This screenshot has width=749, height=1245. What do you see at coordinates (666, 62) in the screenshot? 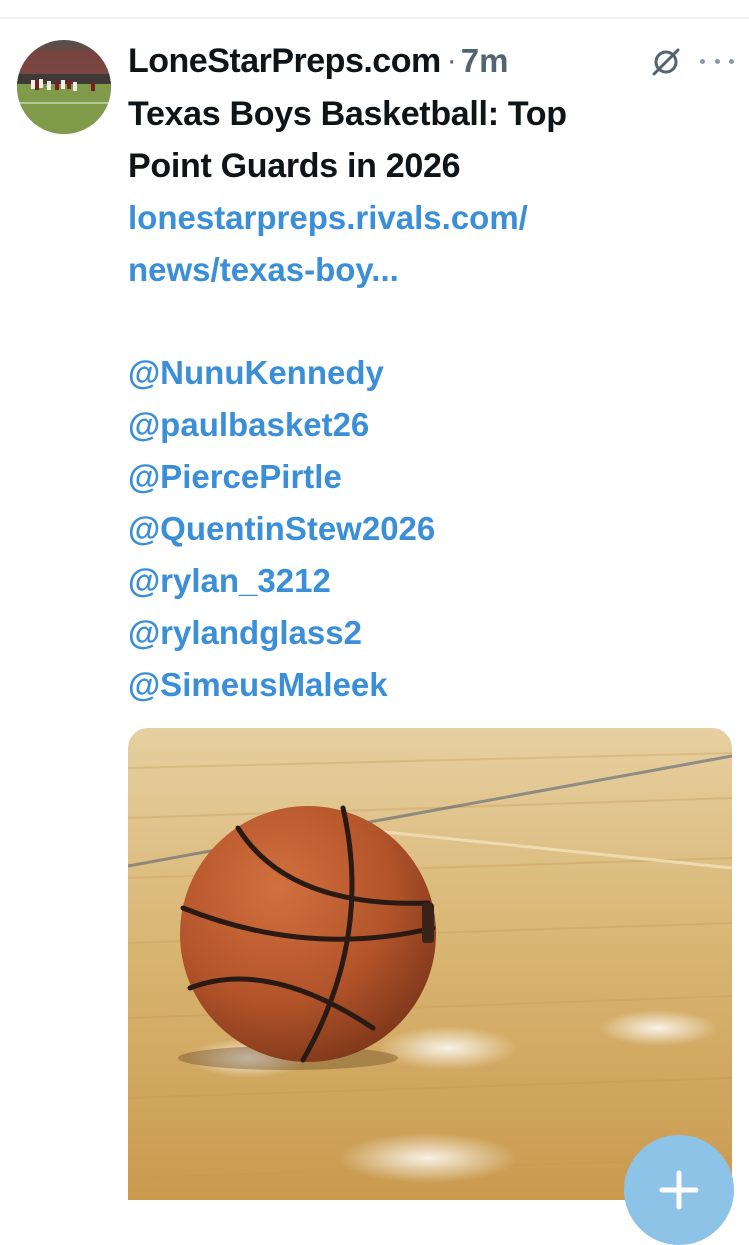
I see `grok-slash-icon` at bounding box center [666, 62].